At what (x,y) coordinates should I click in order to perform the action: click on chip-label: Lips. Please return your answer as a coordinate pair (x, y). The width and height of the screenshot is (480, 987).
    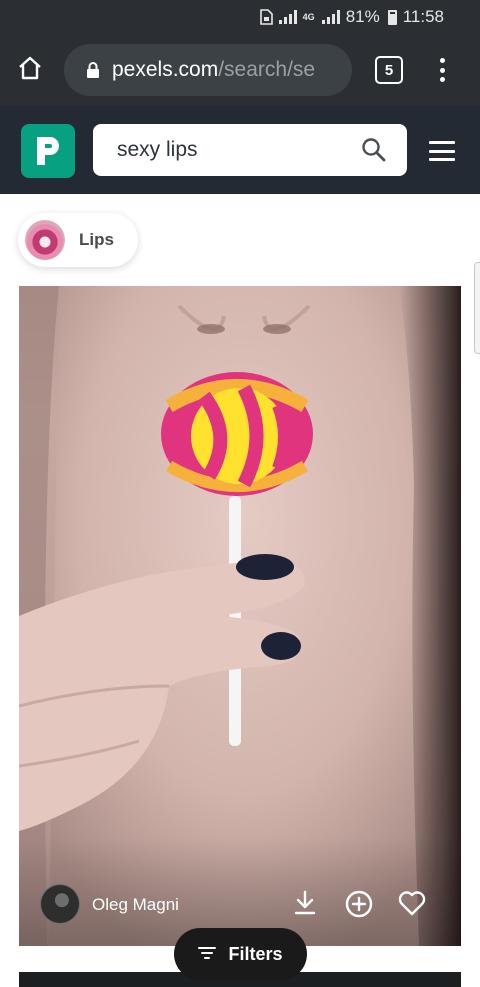
    Looking at the image, I should click on (96, 239).